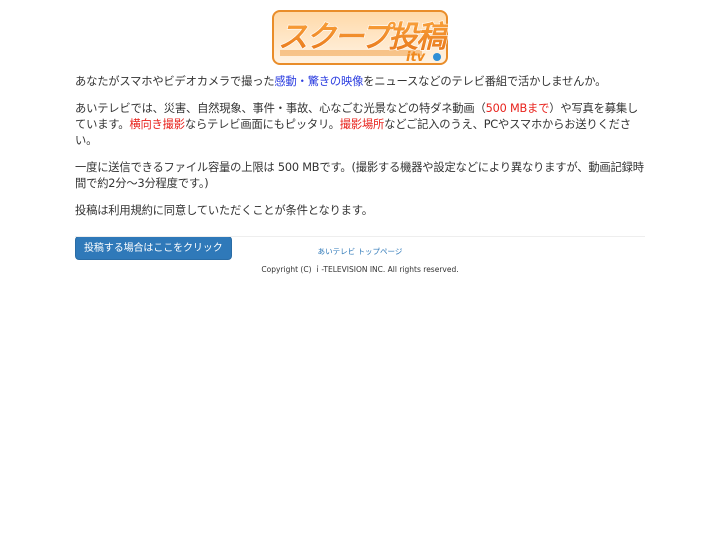 This screenshot has height=540, width=720. I want to click on recruit-text-3: ならテレビ画面にもピッタリ。, so click(262, 124).